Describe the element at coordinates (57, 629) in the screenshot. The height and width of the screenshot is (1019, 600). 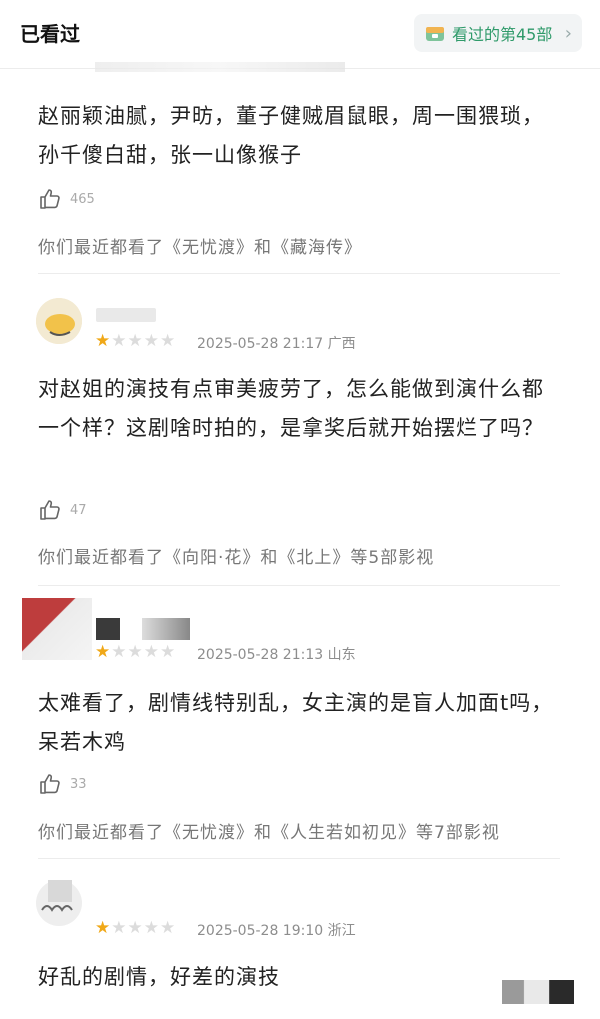
I see `blurred-avatar` at that location.